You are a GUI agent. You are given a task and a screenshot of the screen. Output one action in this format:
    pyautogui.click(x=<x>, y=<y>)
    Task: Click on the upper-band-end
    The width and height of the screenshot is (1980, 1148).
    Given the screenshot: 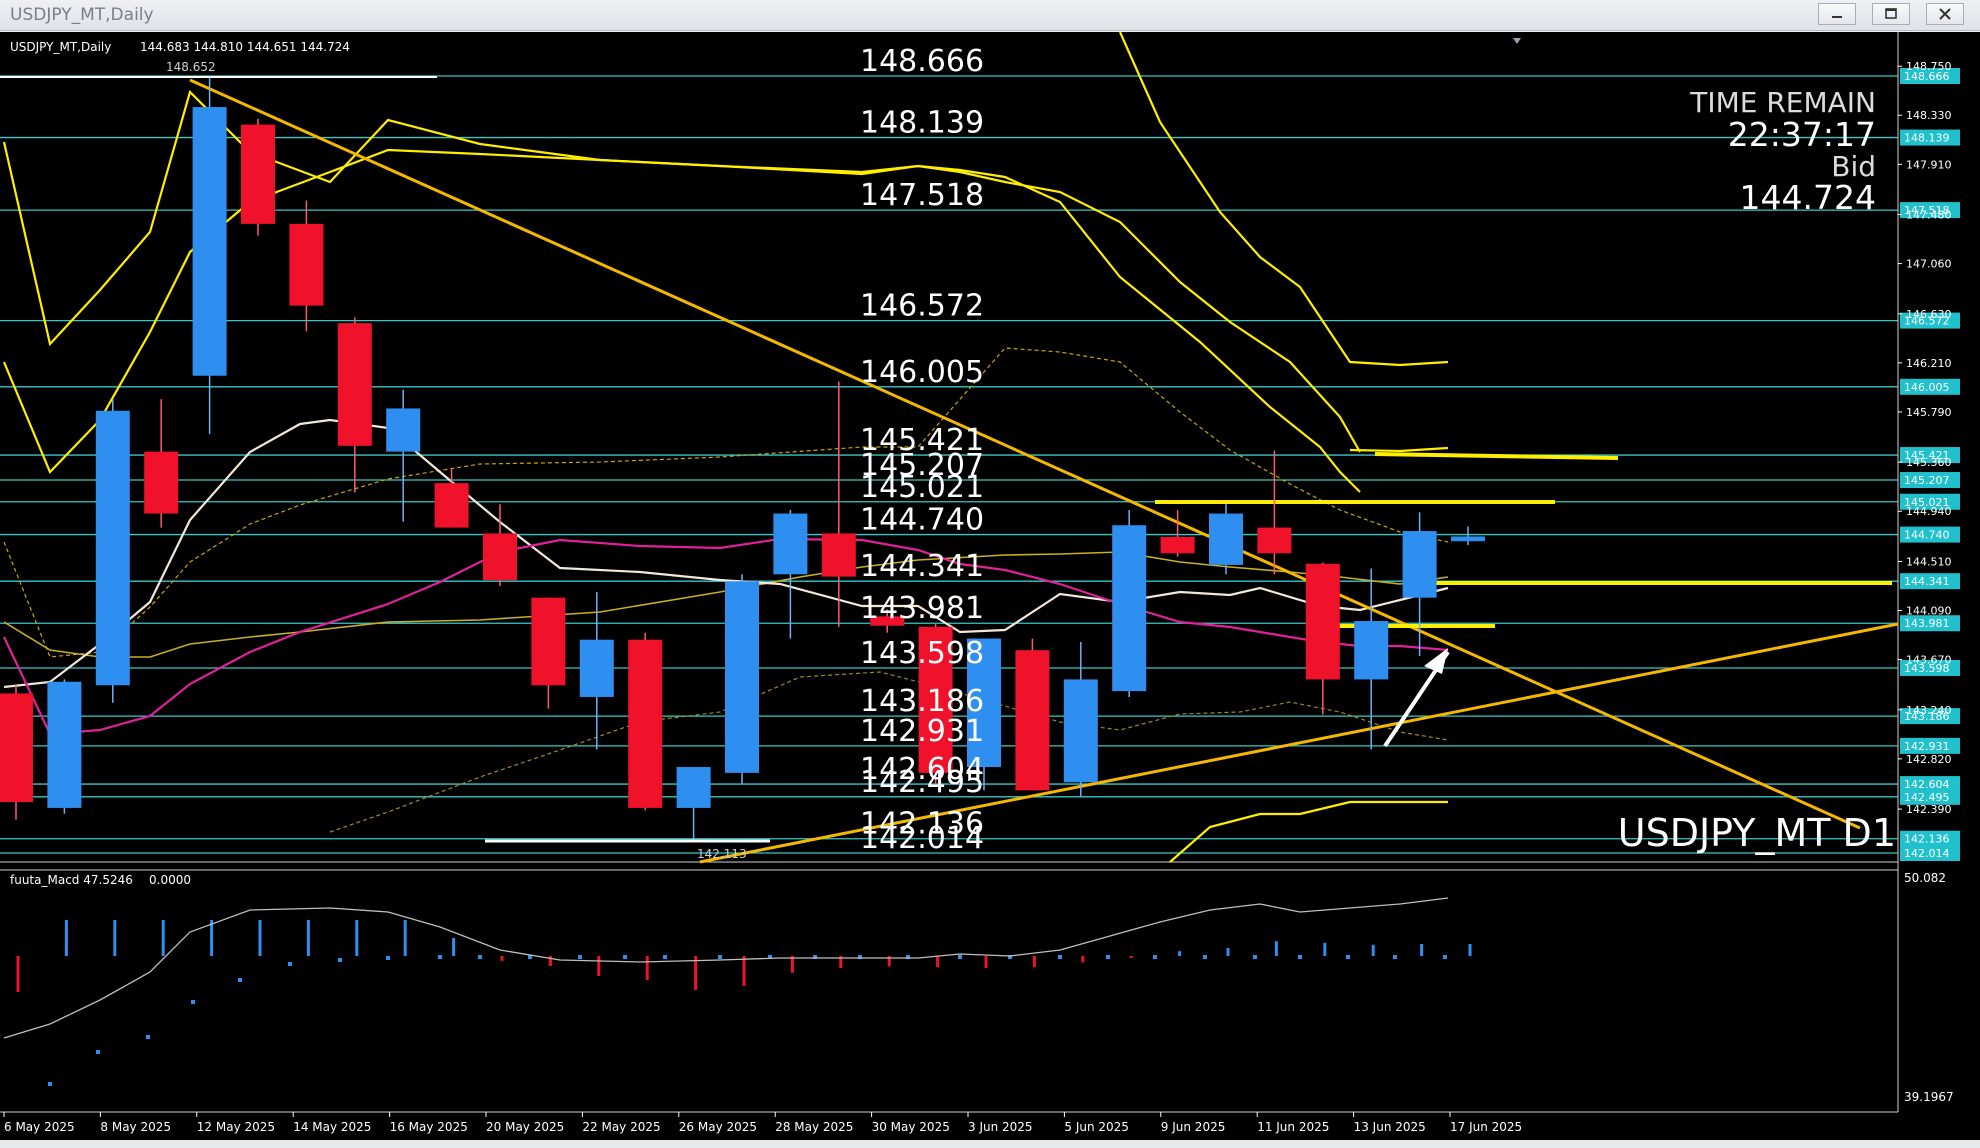 What is the action you would take?
    pyautogui.click(x=1399, y=449)
    